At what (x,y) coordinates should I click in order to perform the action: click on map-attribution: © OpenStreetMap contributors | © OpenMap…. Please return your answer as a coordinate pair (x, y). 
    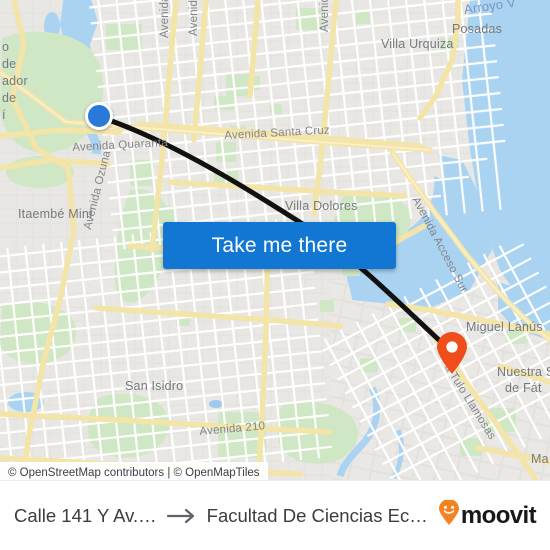
    Looking at the image, I should click on (134, 471).